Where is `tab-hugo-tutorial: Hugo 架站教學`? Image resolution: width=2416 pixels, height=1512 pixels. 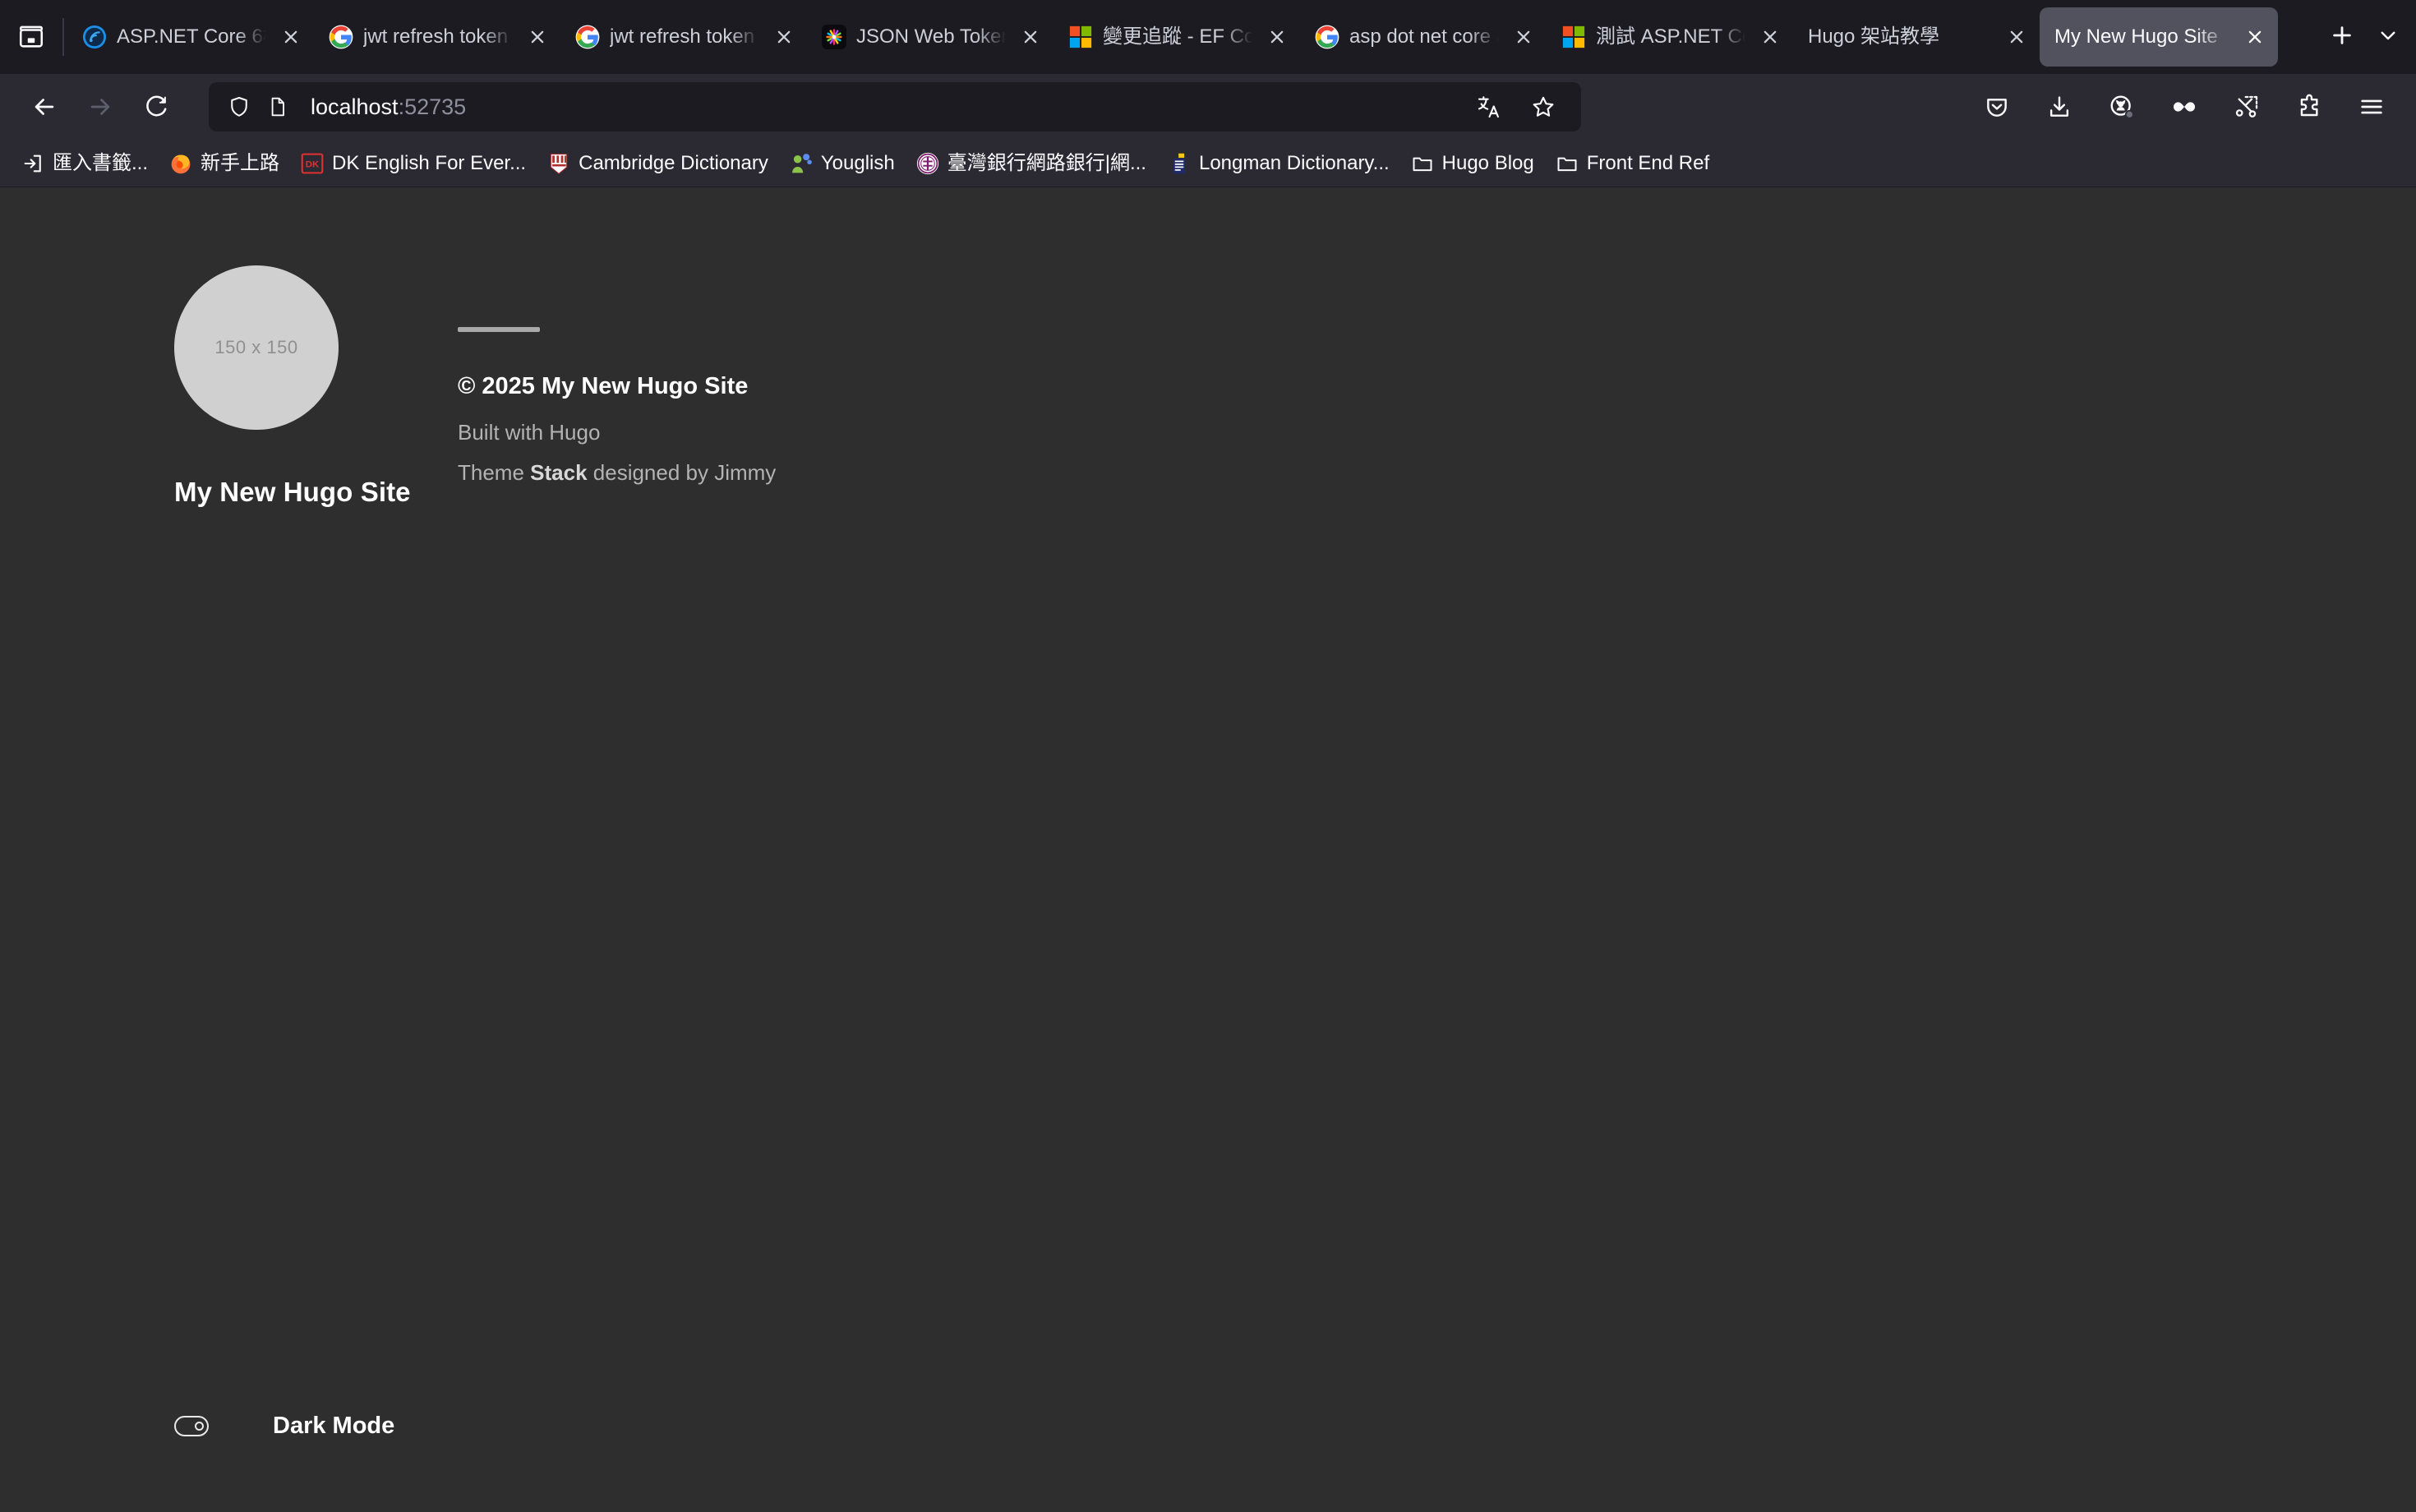 tab-hugo-tutorial: Hugo 架站教學 is located at coordinates (1917, 37).